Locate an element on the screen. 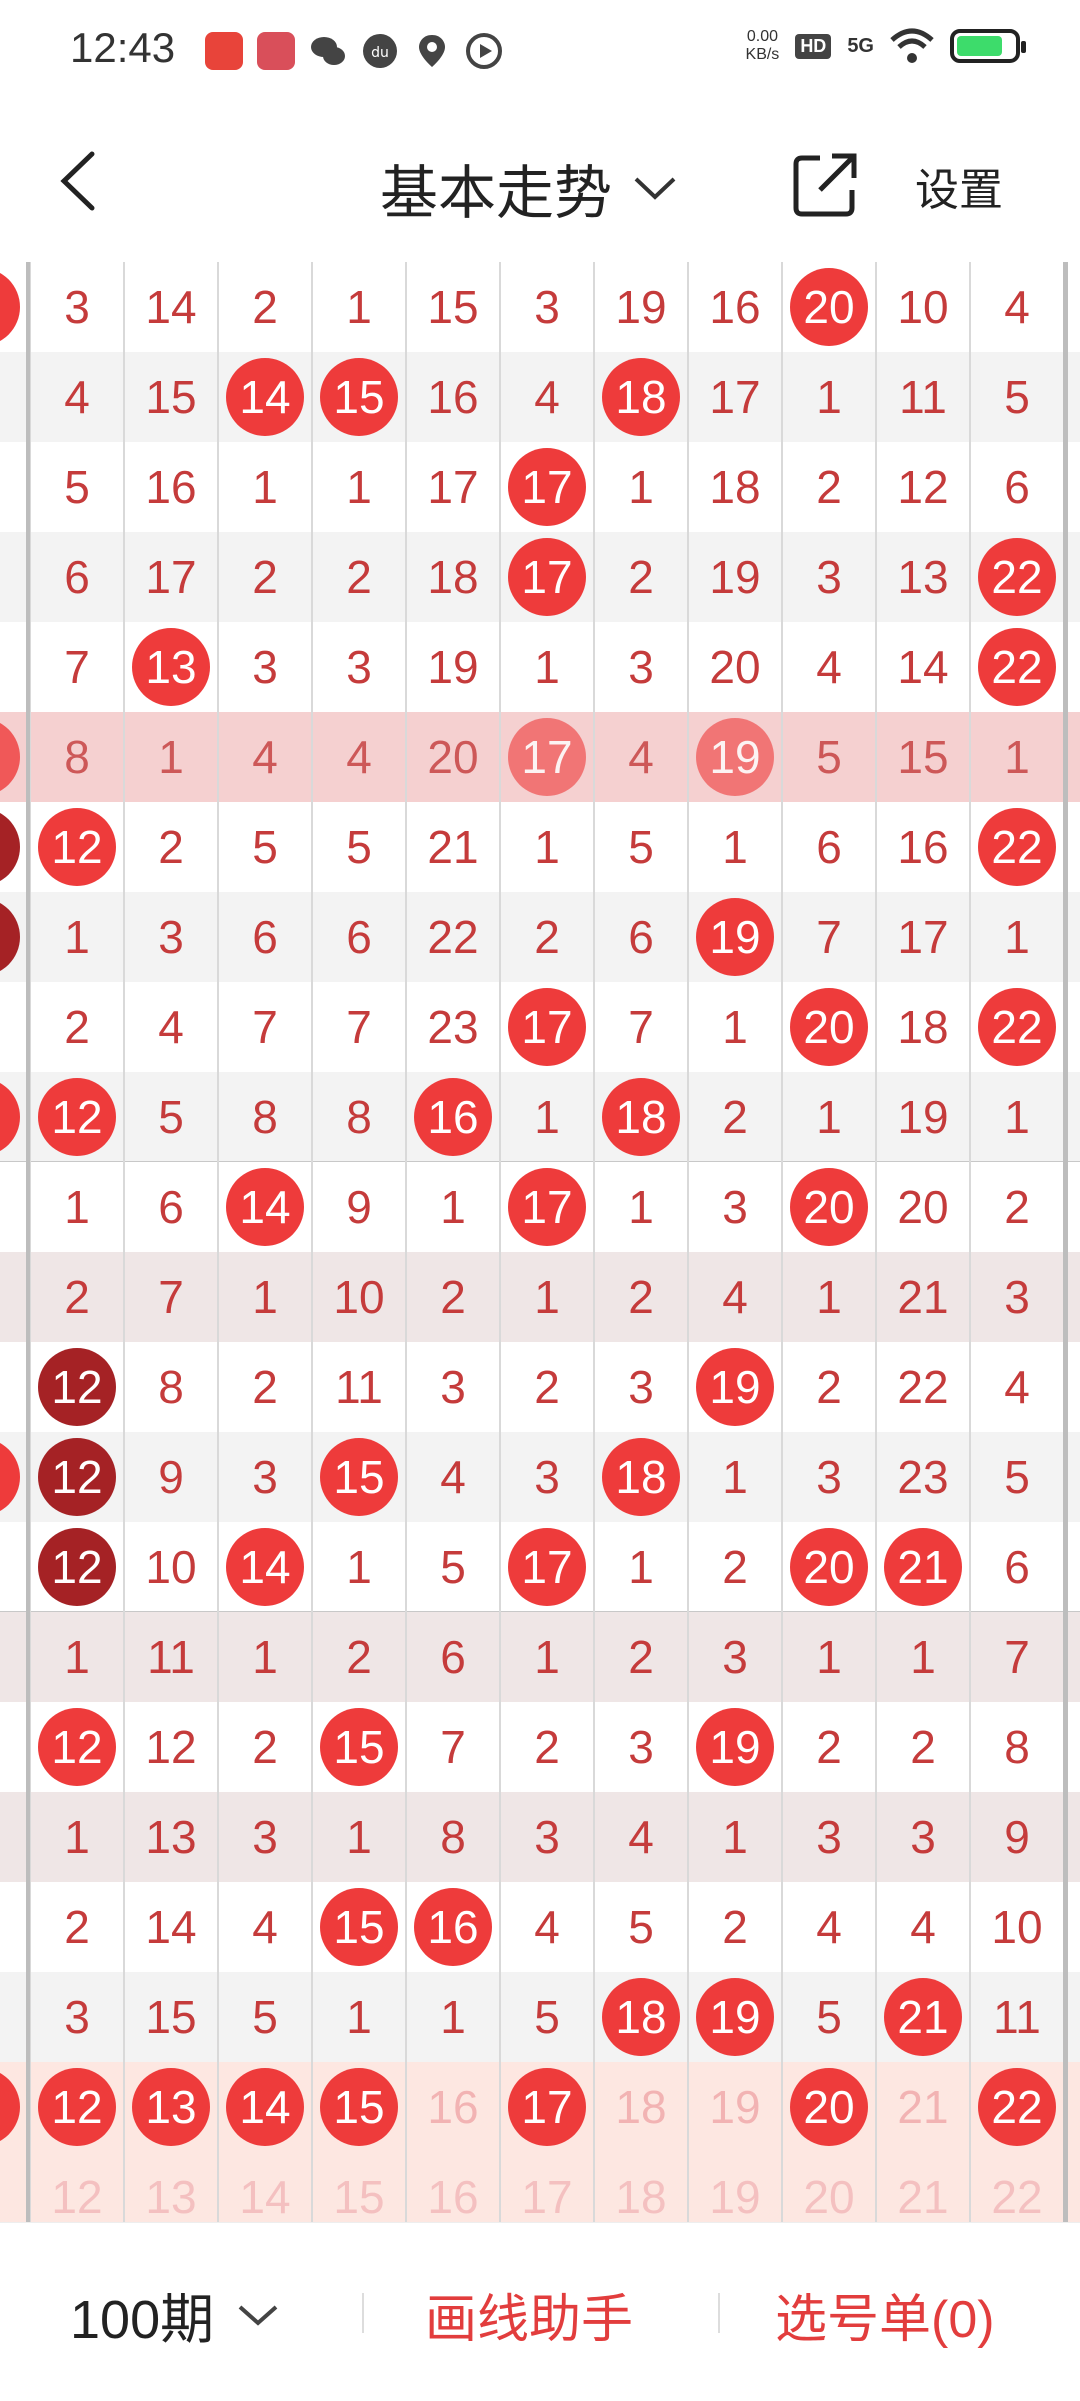  share-icon is located at coordinates (826, 184).